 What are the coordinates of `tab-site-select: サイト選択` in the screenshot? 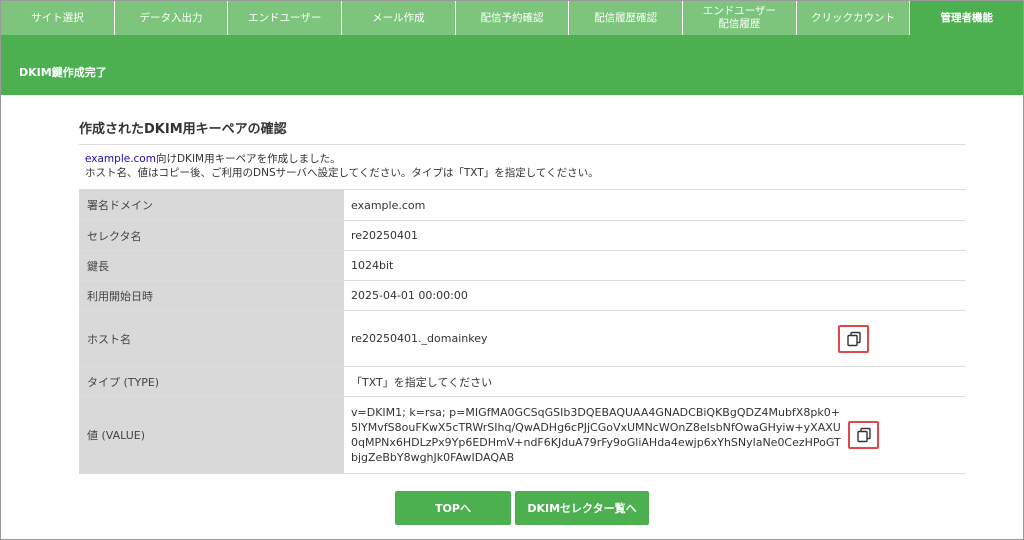 It's located at (58, 18).